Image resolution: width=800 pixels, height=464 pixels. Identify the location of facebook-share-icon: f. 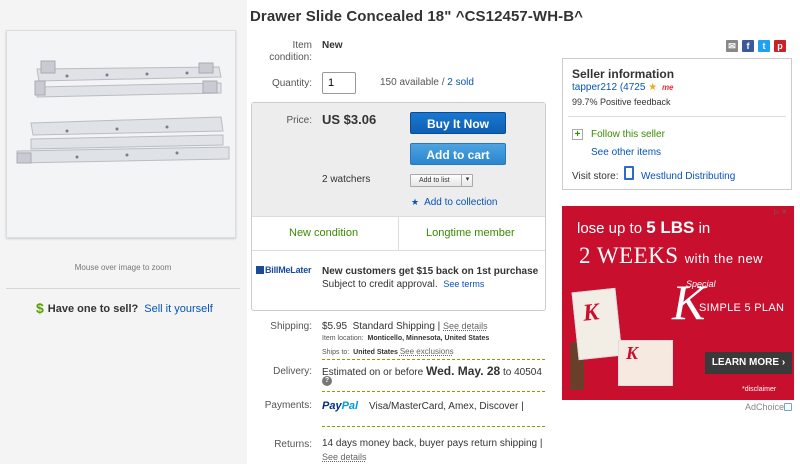
(748, 46).